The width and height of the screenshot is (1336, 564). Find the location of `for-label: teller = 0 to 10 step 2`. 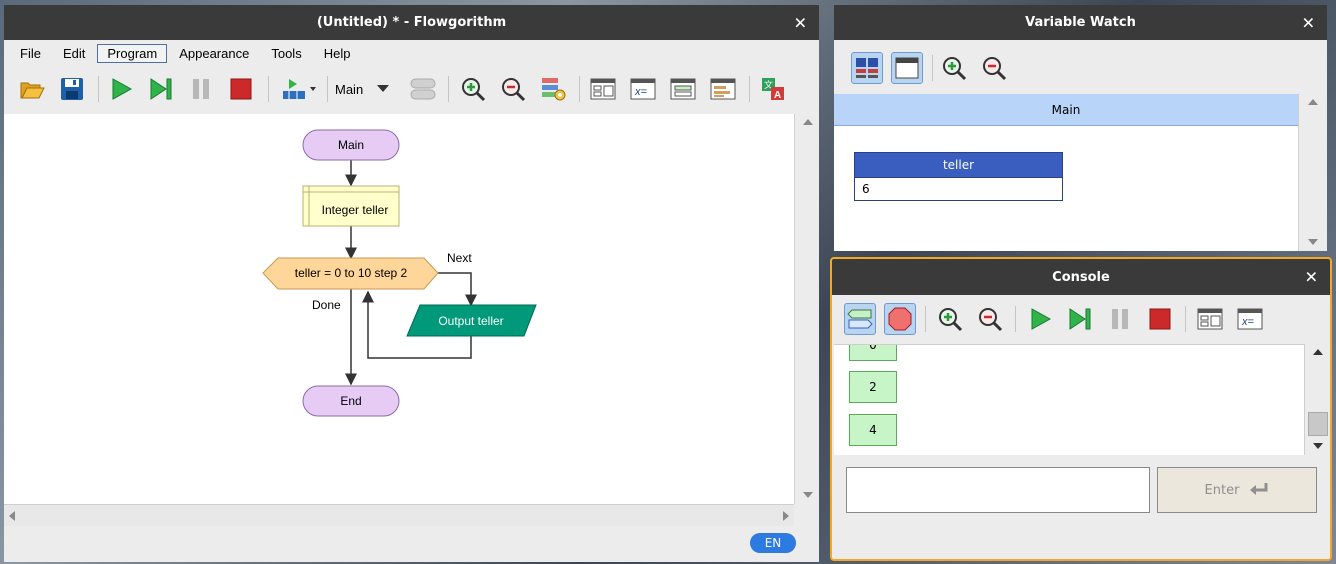

for-label: teller = 0 to 10 step 2 is located at coordinates (351, 273).